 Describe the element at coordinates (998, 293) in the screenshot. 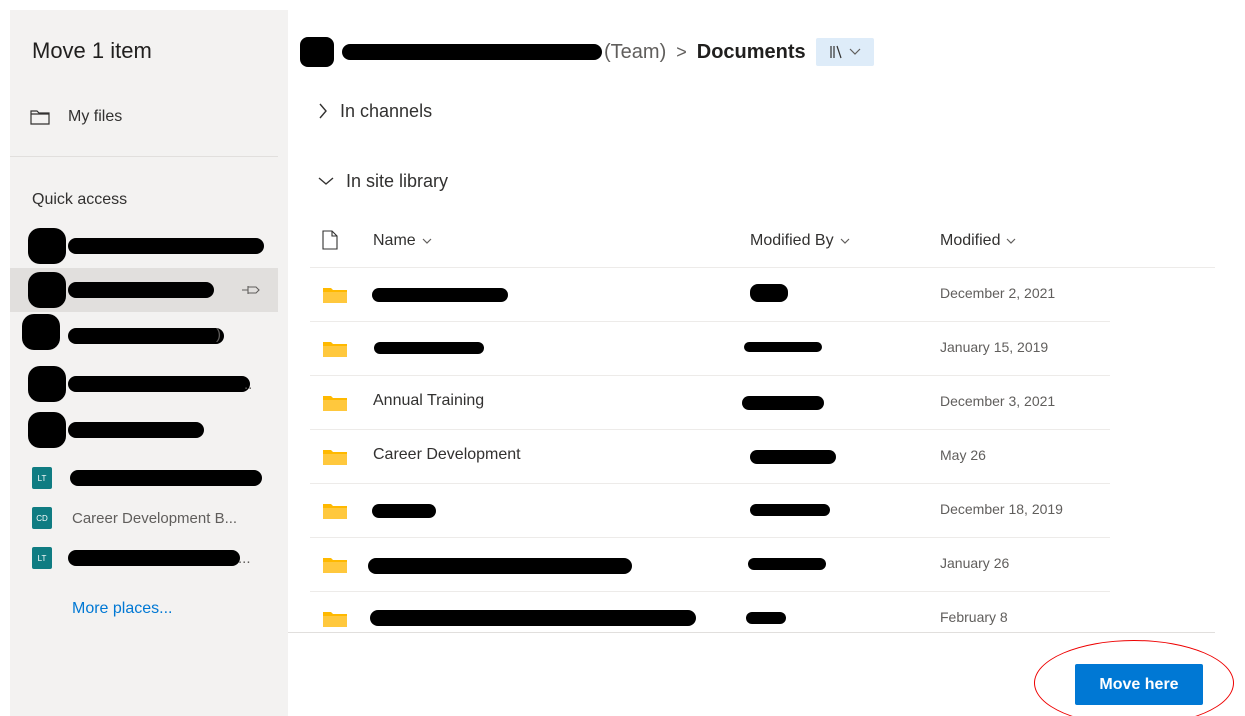

I see `row-modified: December 2, 2021` at that location.